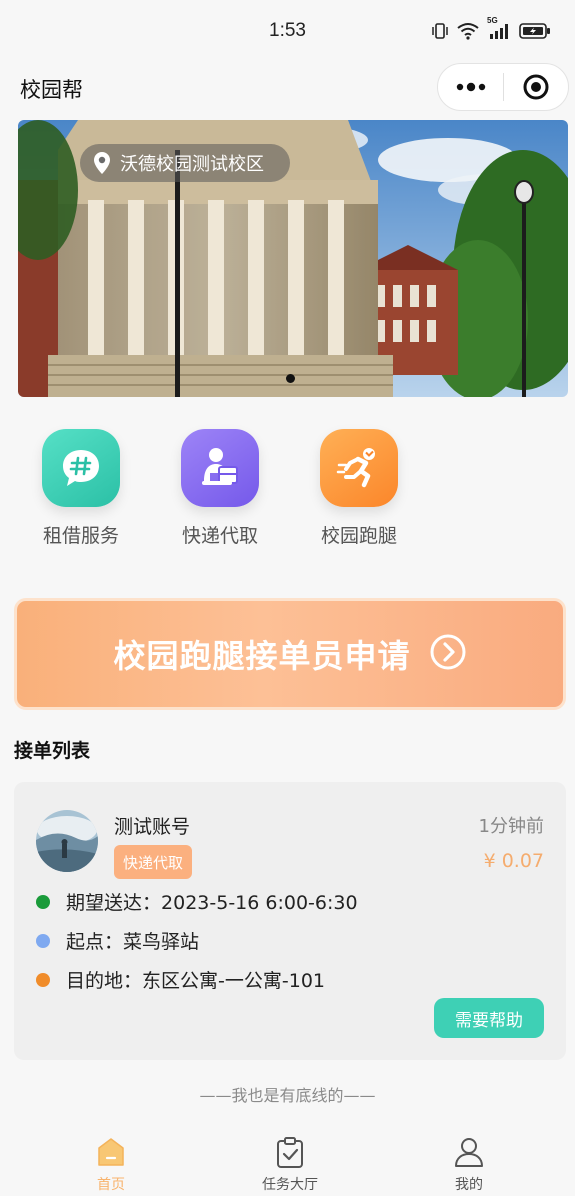 The height and width of the screenshot is (1196, 575). I want to click on banner-indicator-dot, so click(290, 378).